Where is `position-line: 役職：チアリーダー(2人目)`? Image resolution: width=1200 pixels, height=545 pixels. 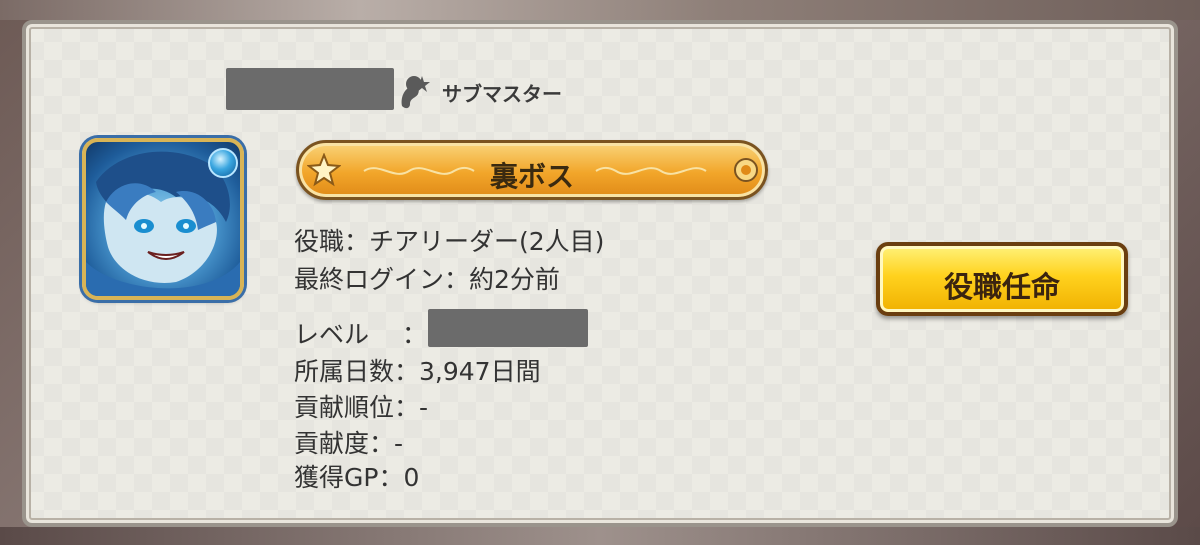
position-line: 役職：チアリーダー(2人目) is located at coordinates (449, 241).